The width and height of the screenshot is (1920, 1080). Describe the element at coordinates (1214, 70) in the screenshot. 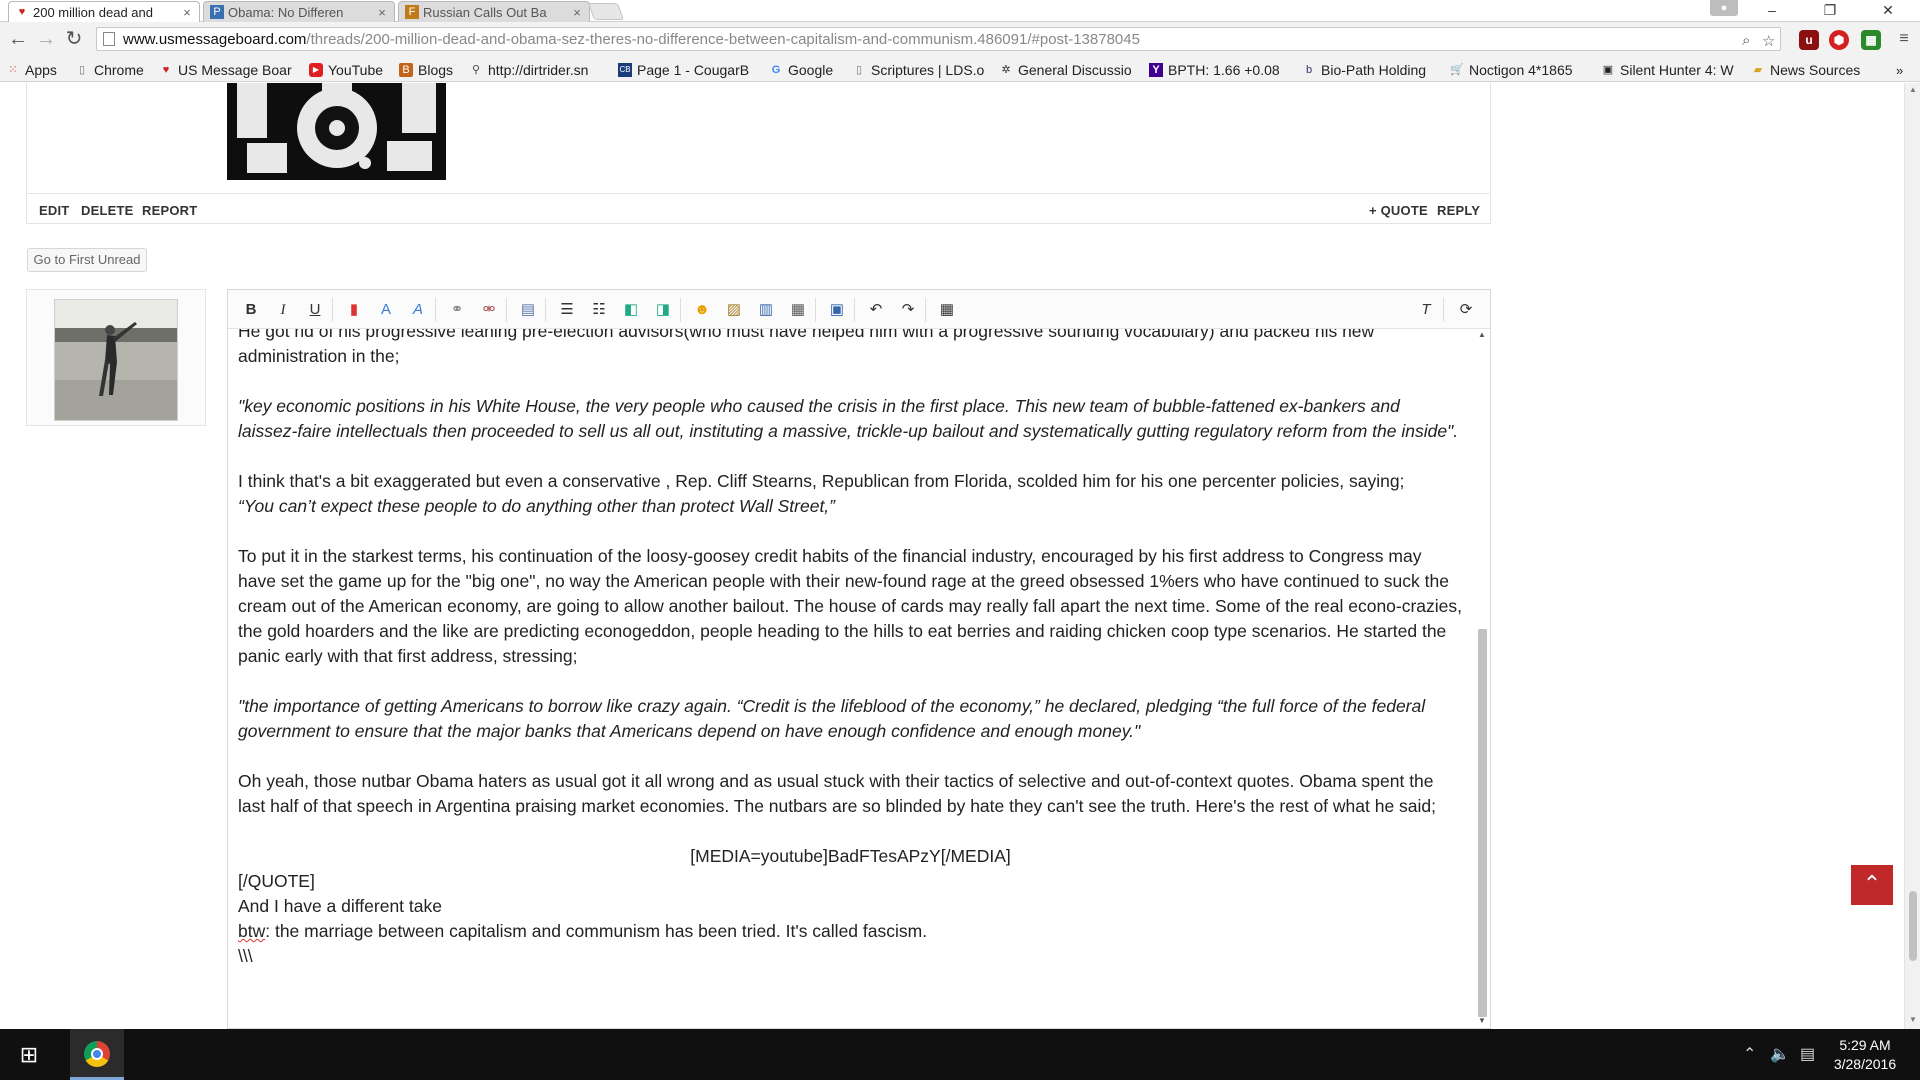

I see `bookmark-bpth: Y BPTH: 1.66 +0.08` at that location.